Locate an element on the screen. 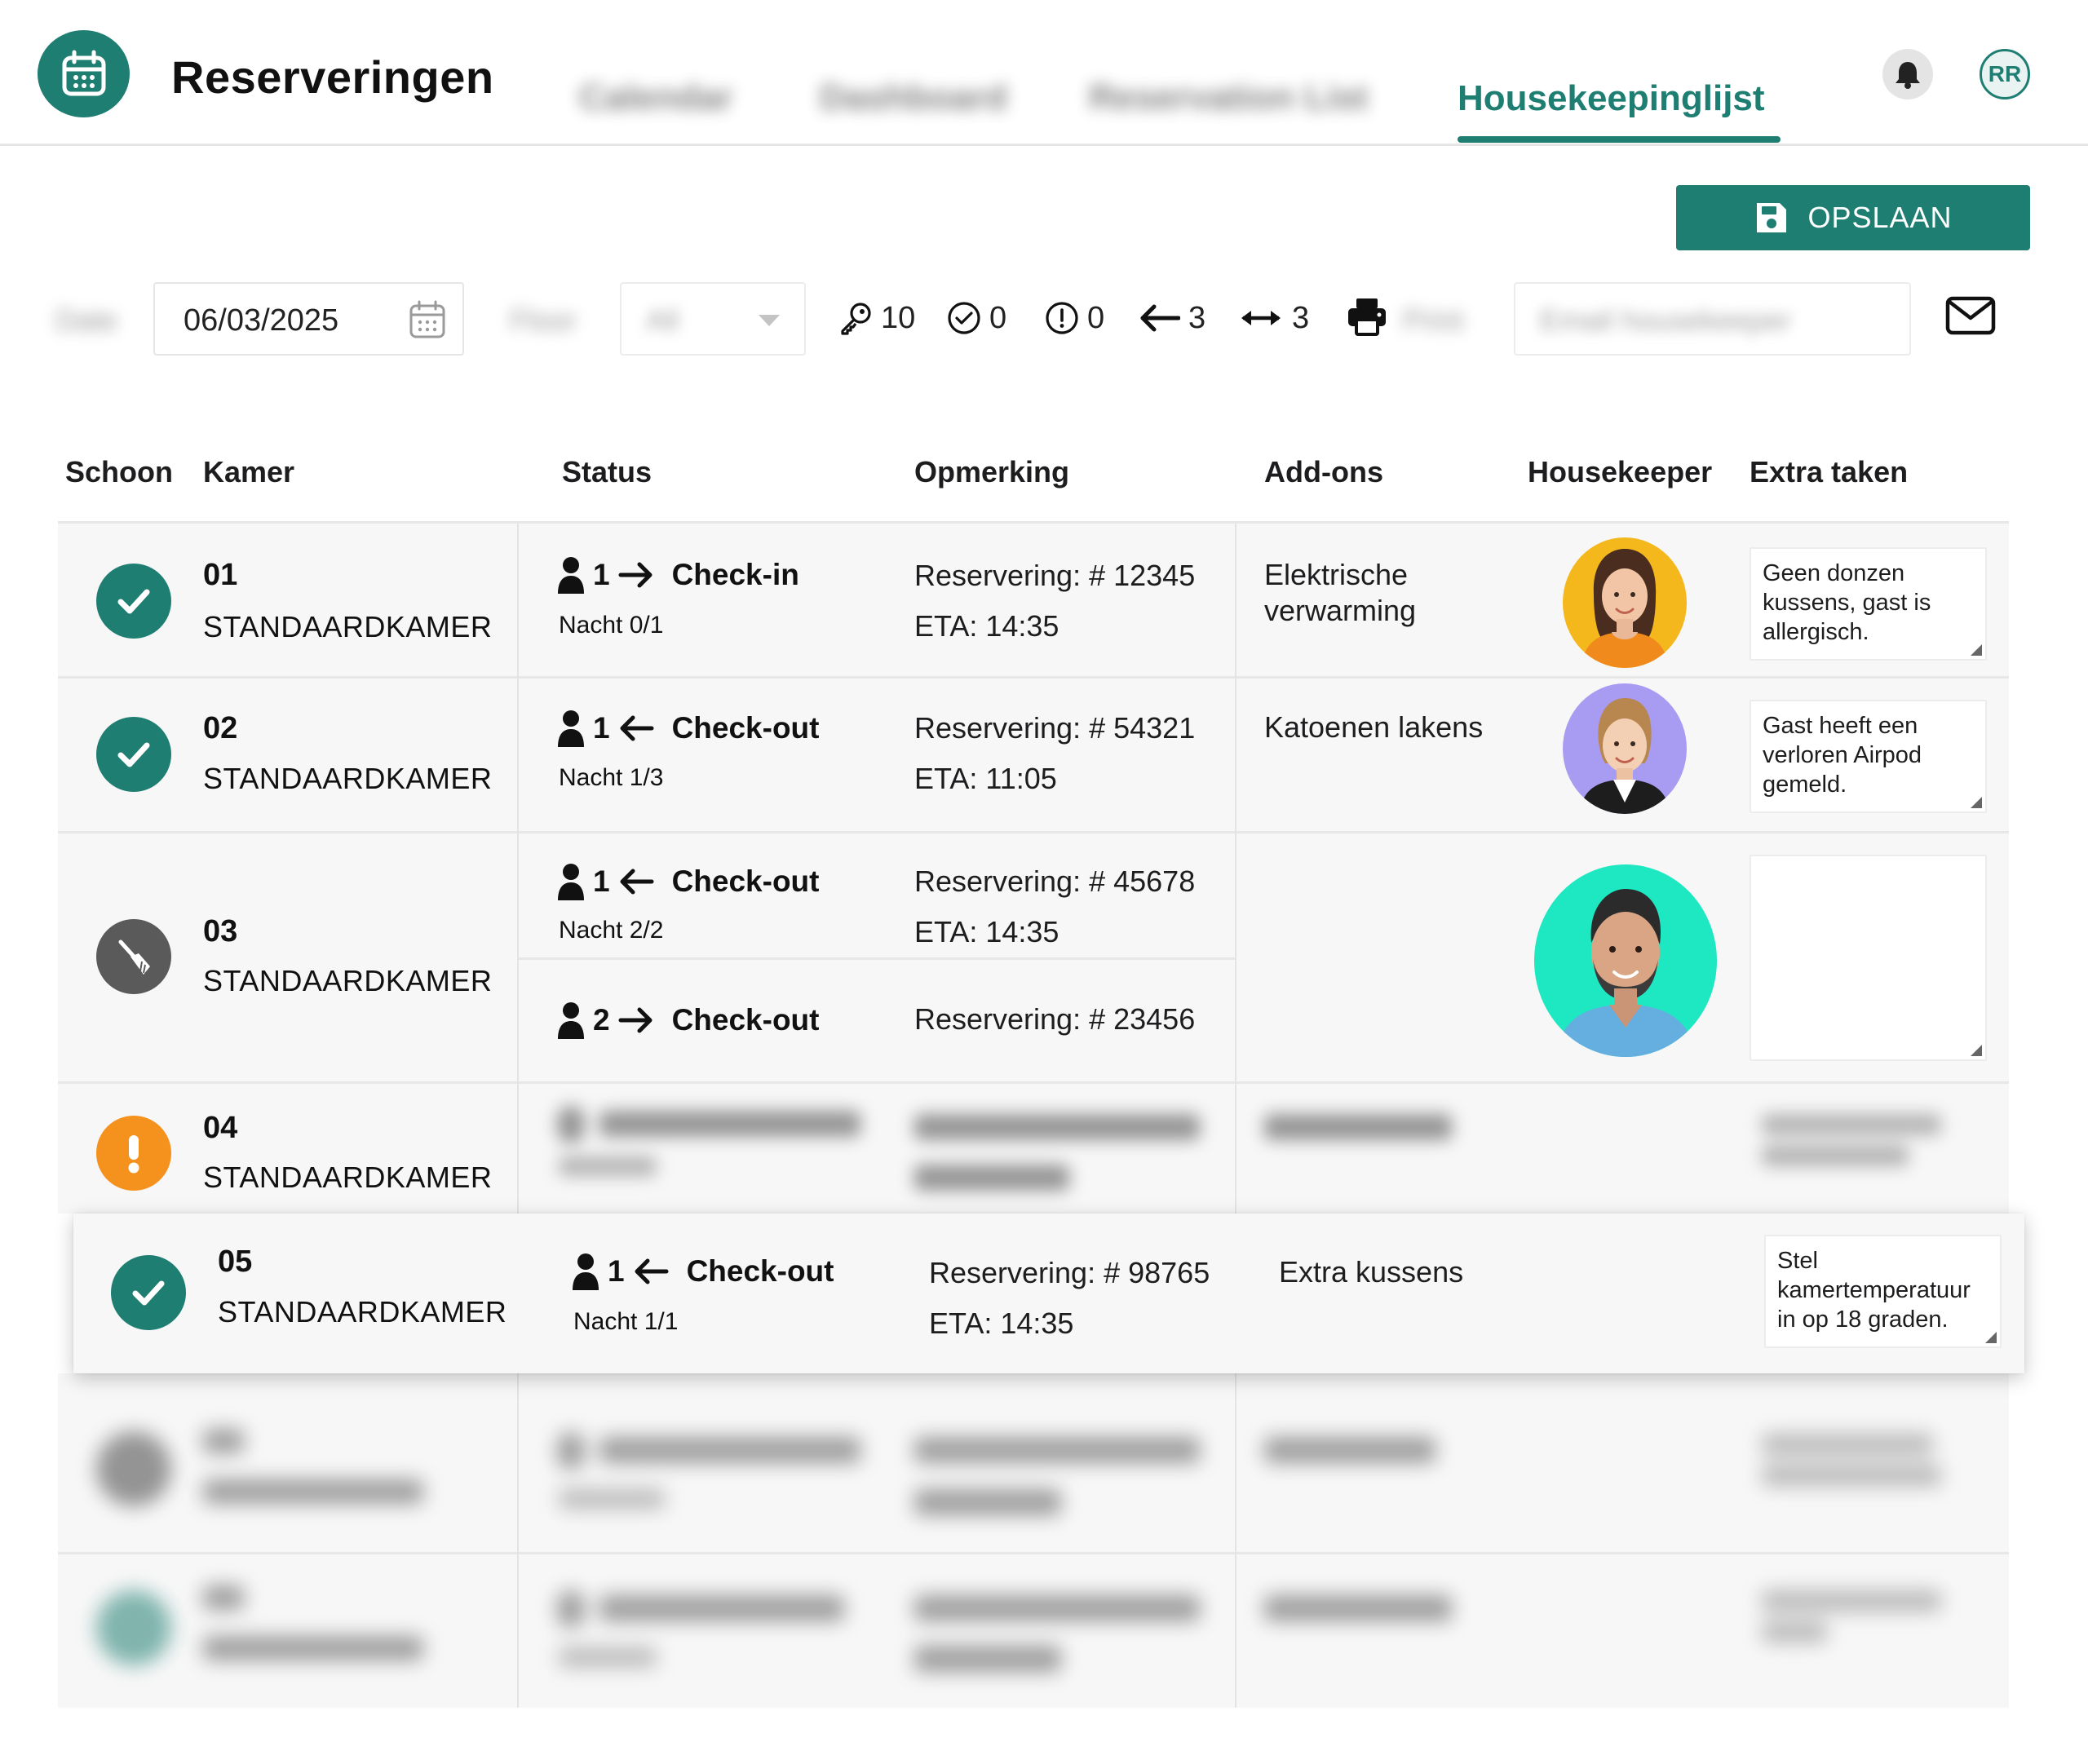 This screenshot has height=1764, width=2088. guest-count: 2 is located at coordinates (601, 1020).